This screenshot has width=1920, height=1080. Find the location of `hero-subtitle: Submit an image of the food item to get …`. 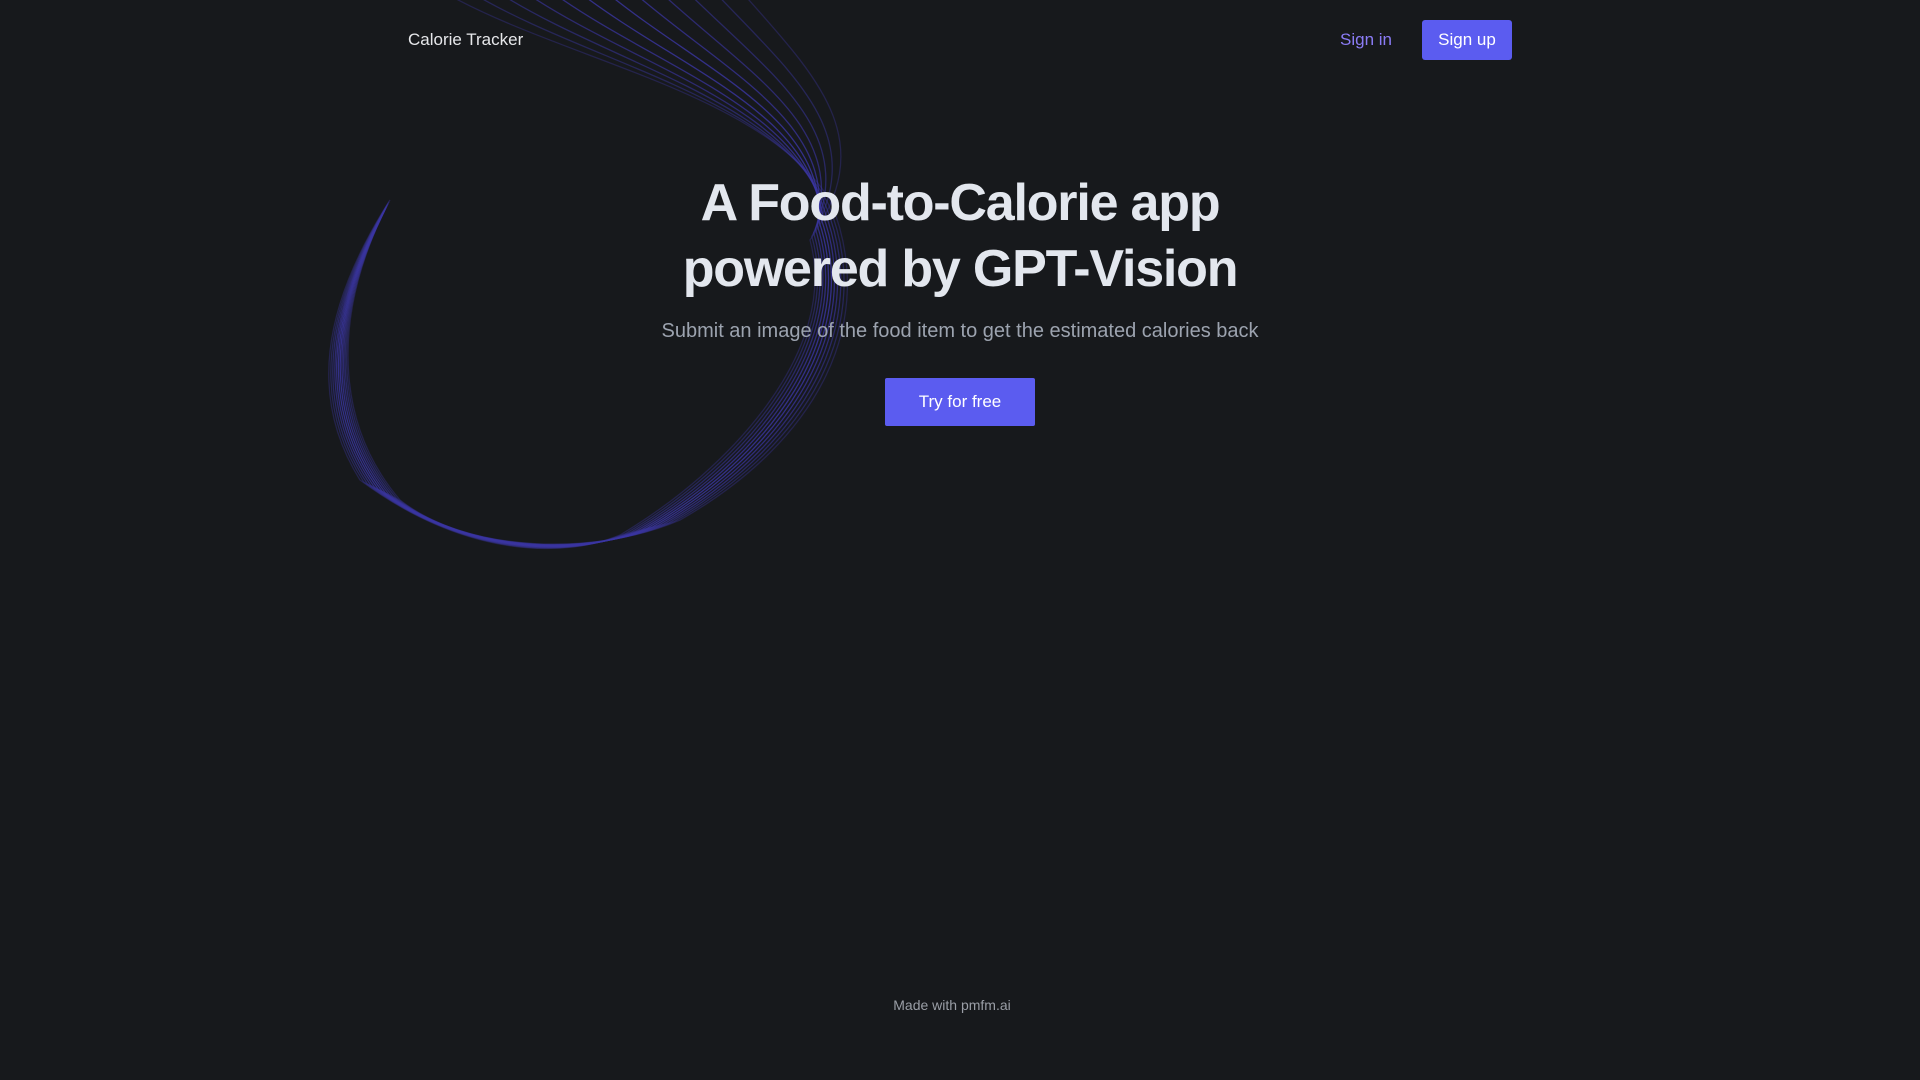

hero-subtitle: Submit an image of the food item to get … is located at coordinates (960, 331).